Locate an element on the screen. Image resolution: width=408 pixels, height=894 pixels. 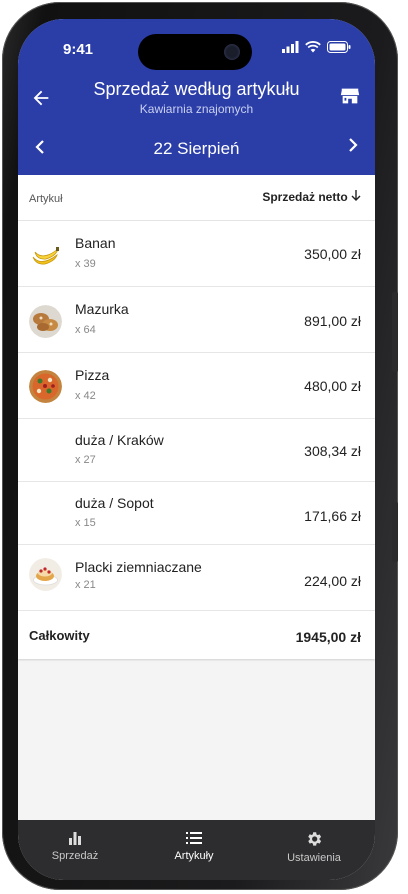
table-row: Banan x 39 350,00 zł is located at coordinates (196, 254).